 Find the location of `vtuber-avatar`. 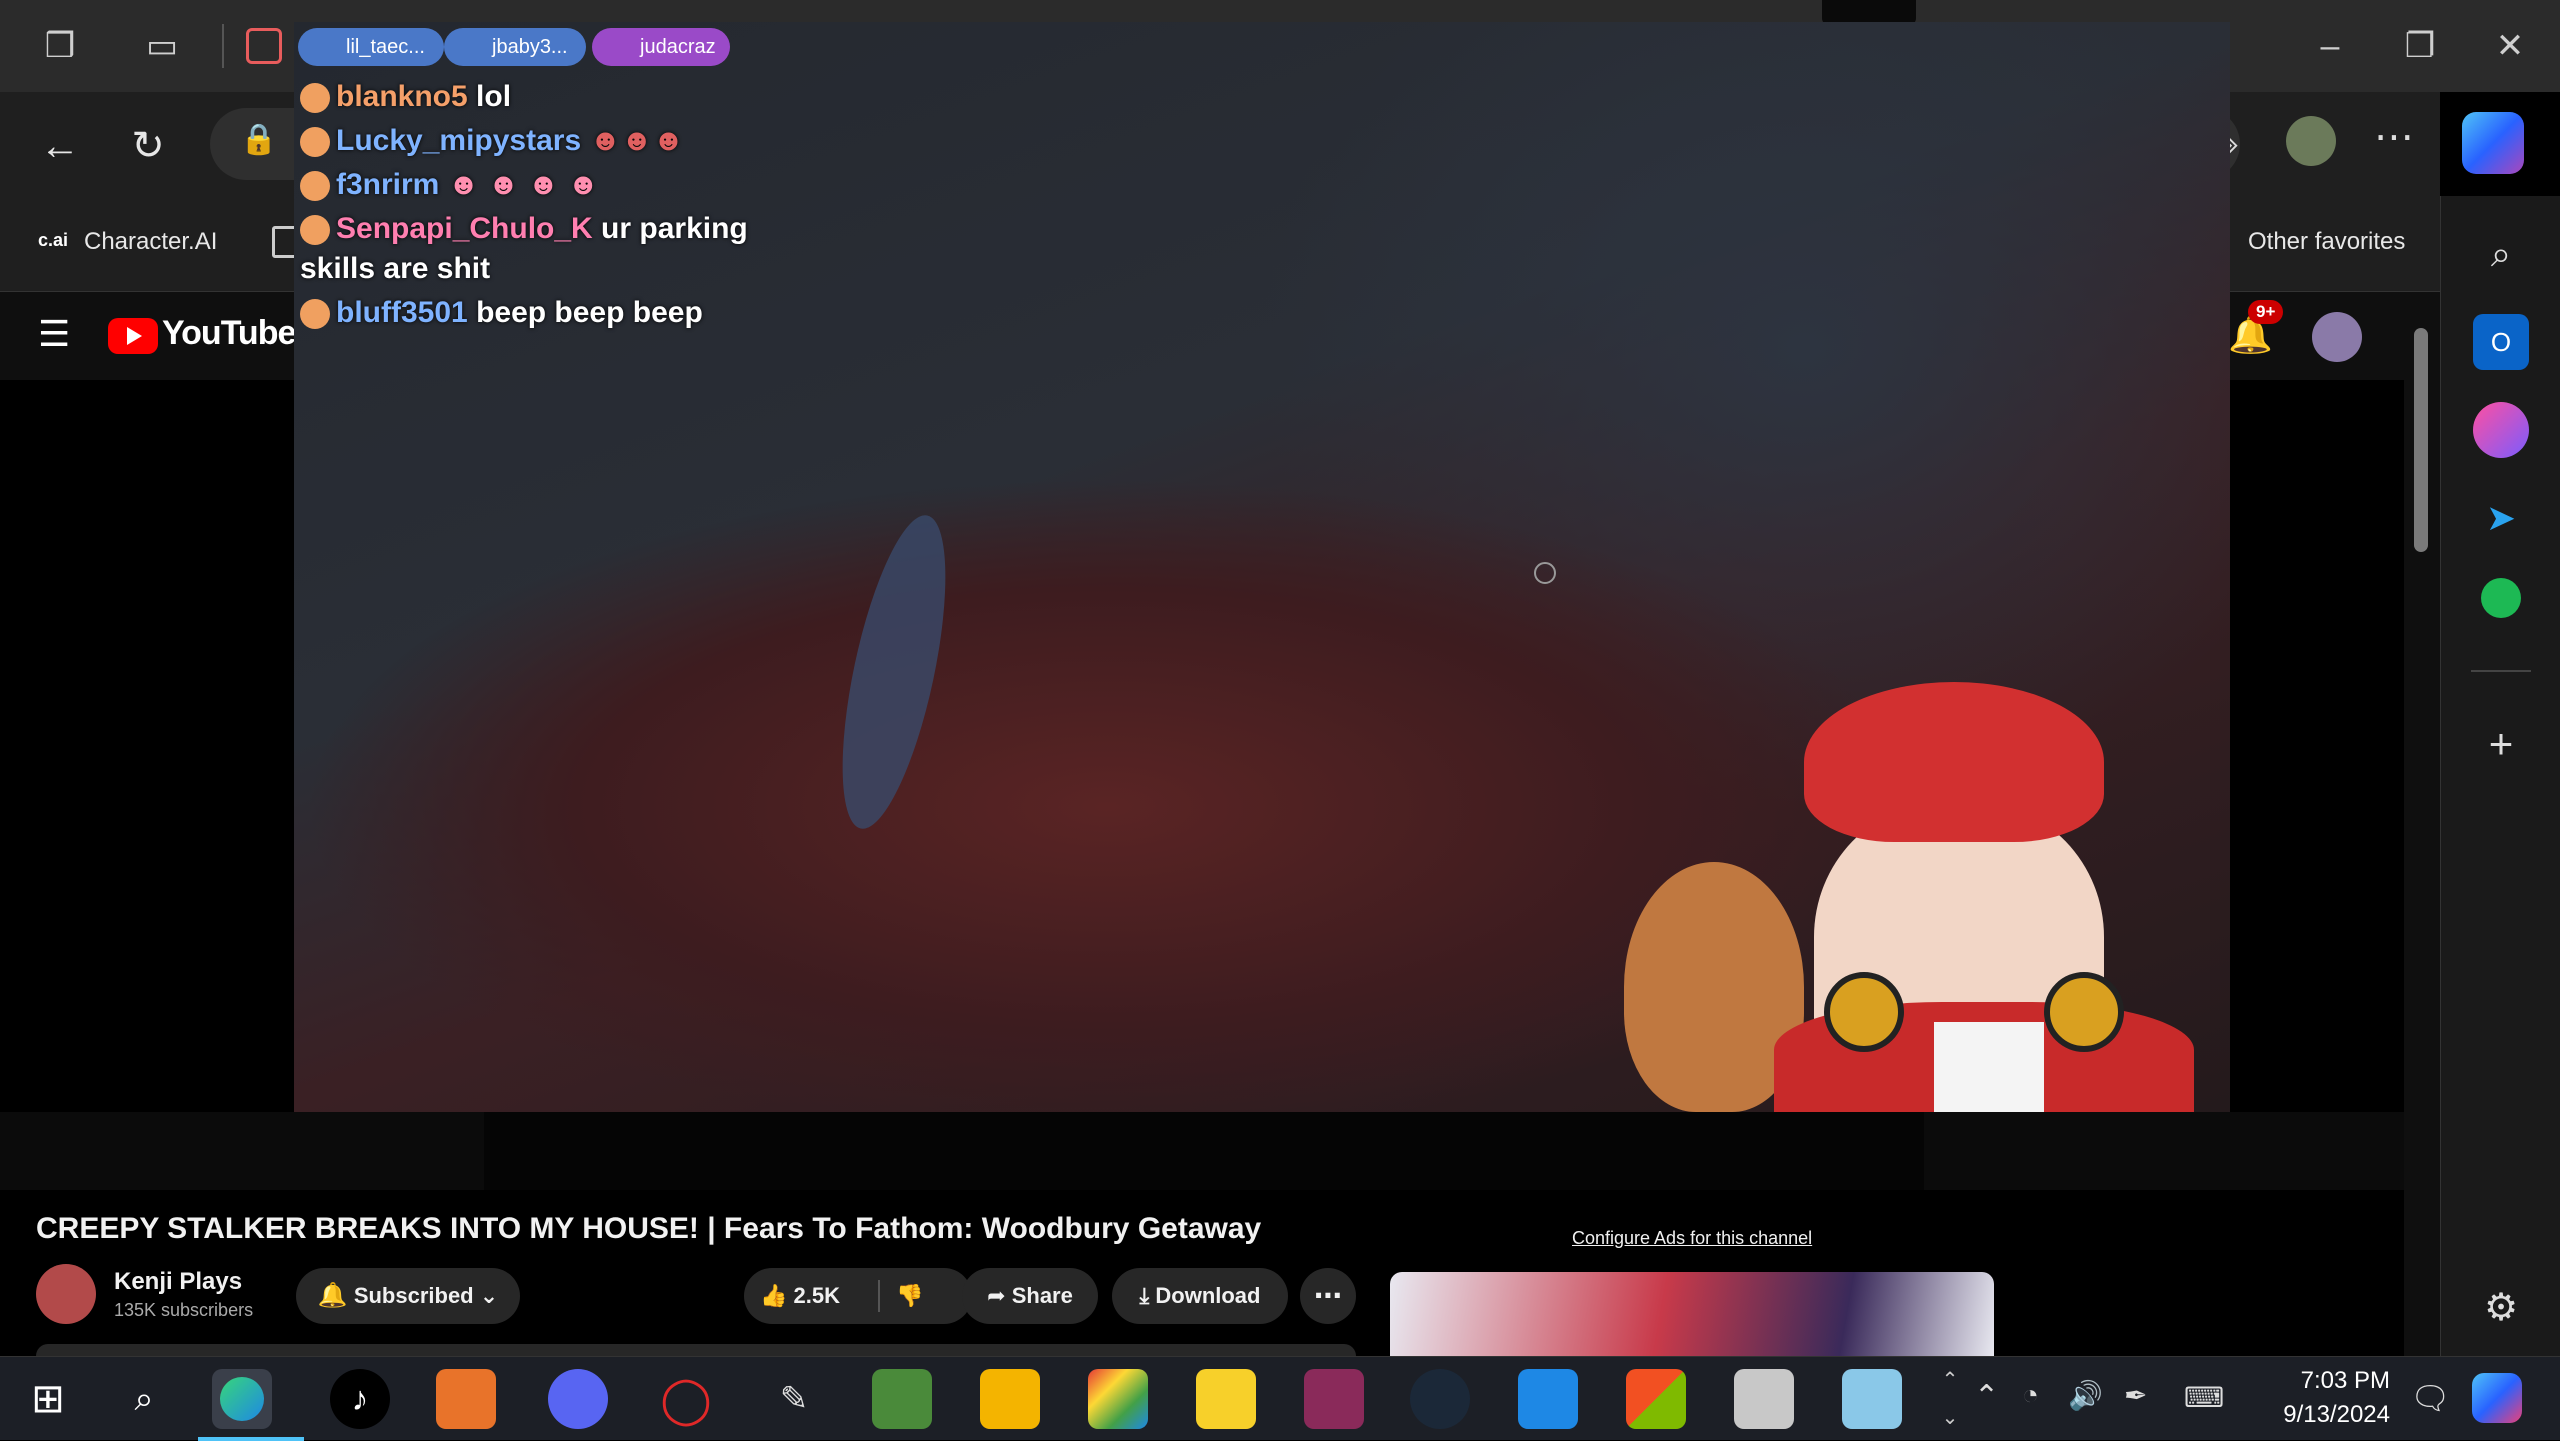

vtuber-avatar is located at coordinates (1924, 877).